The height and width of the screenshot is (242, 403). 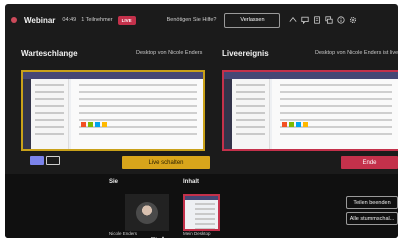 I want to click on leave-button: Verlassen, so click(x=252, y=20).